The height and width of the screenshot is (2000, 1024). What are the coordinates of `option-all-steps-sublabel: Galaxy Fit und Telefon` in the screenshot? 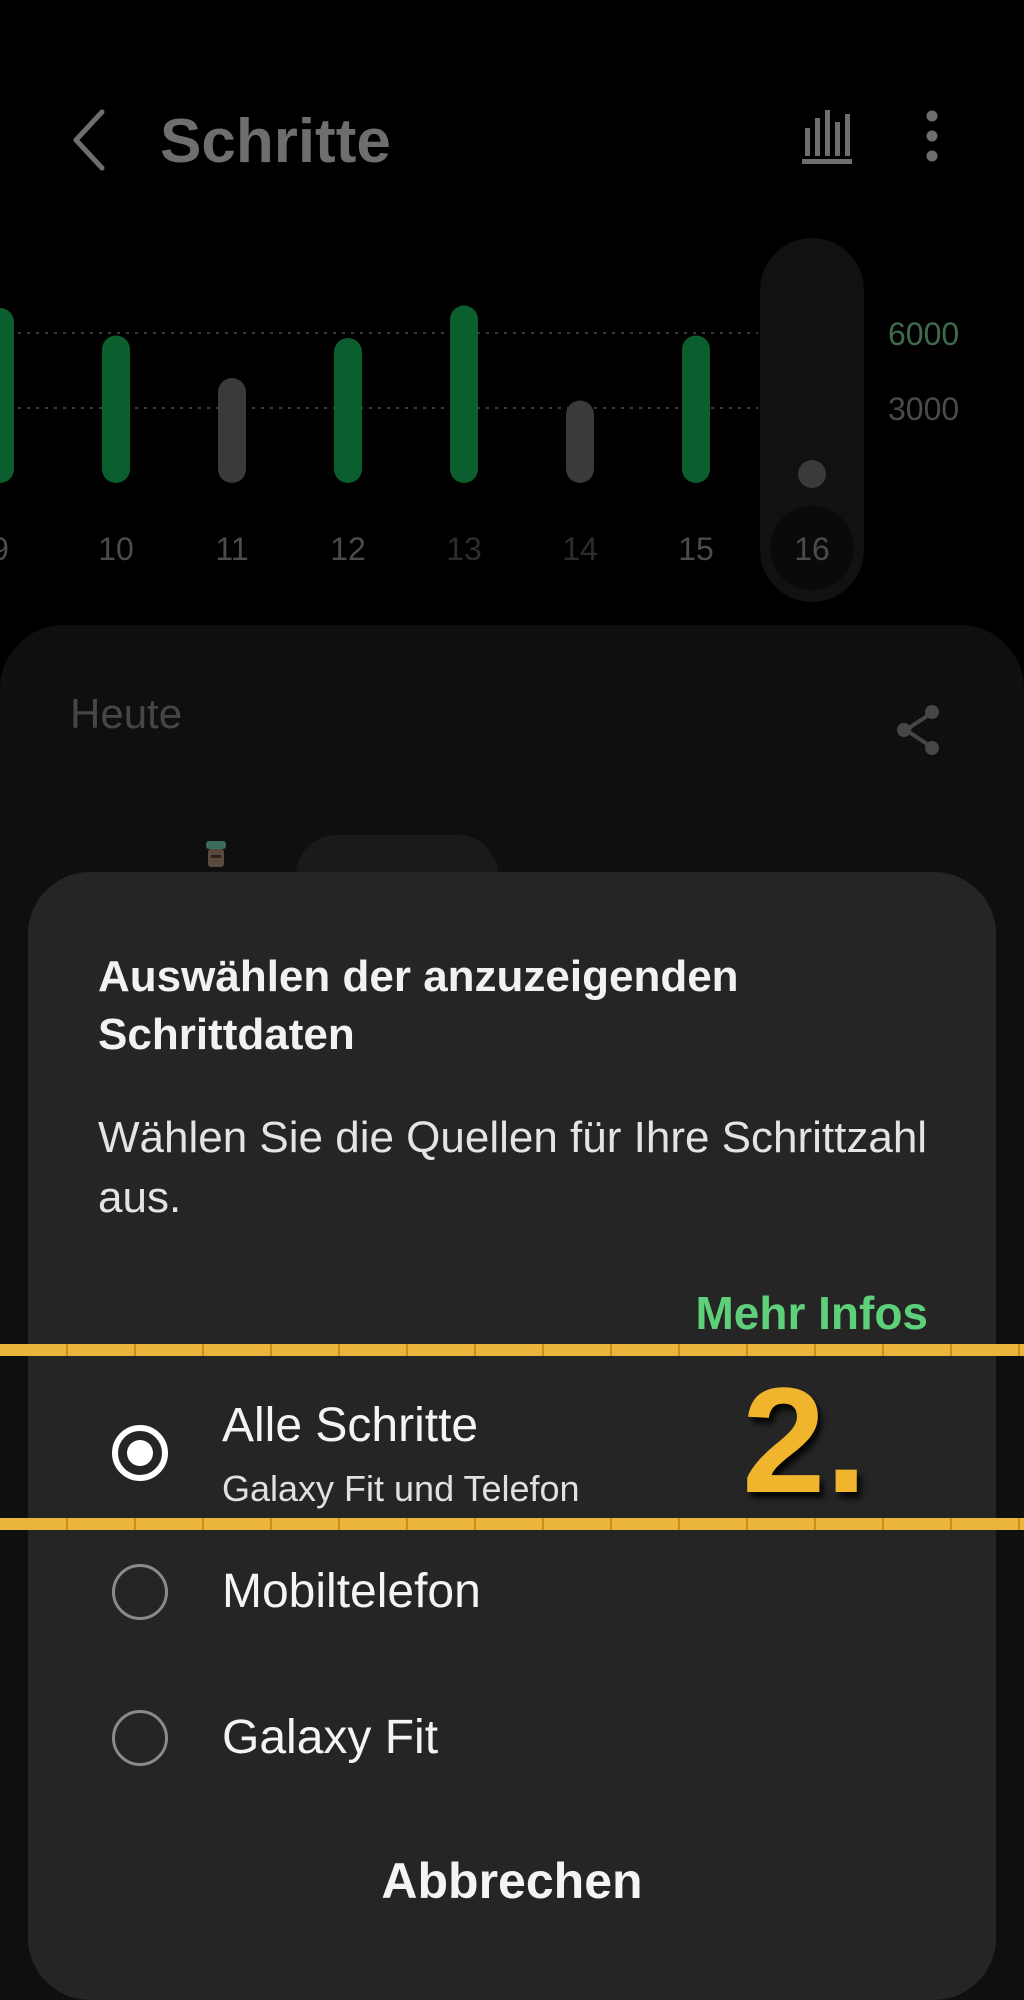 It's located at (401, 1488).